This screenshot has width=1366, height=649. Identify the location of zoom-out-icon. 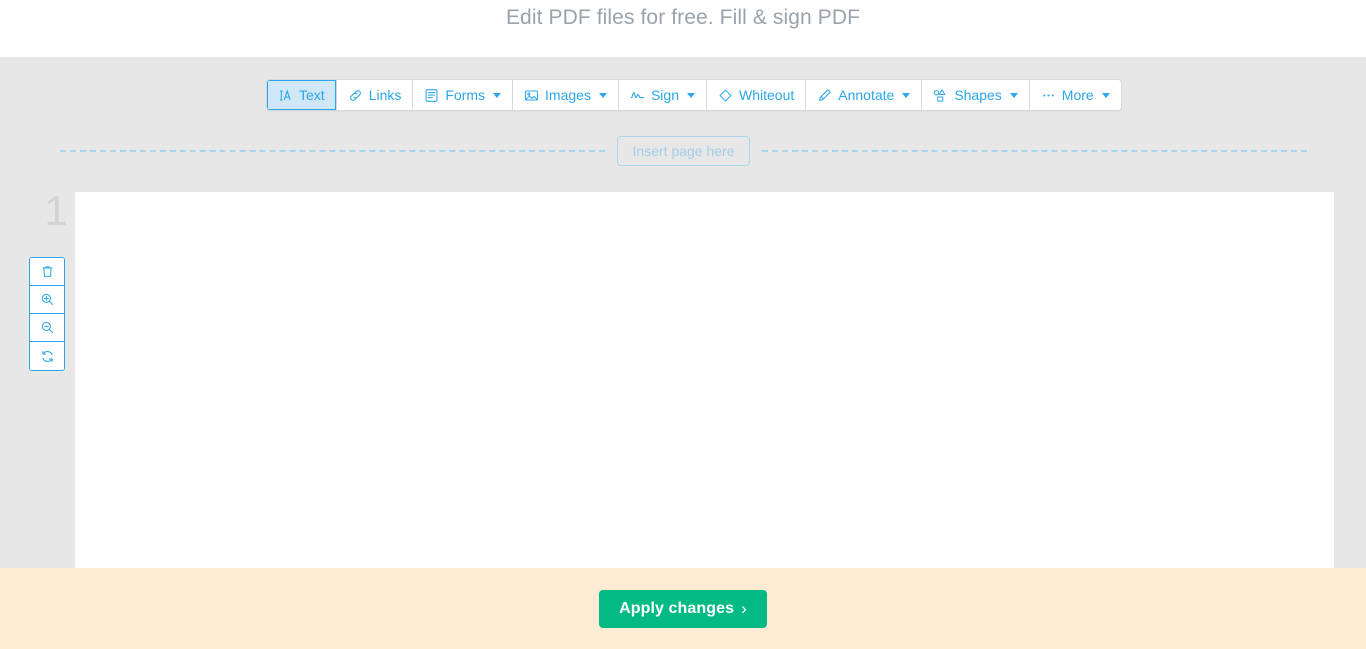
(47, 327).